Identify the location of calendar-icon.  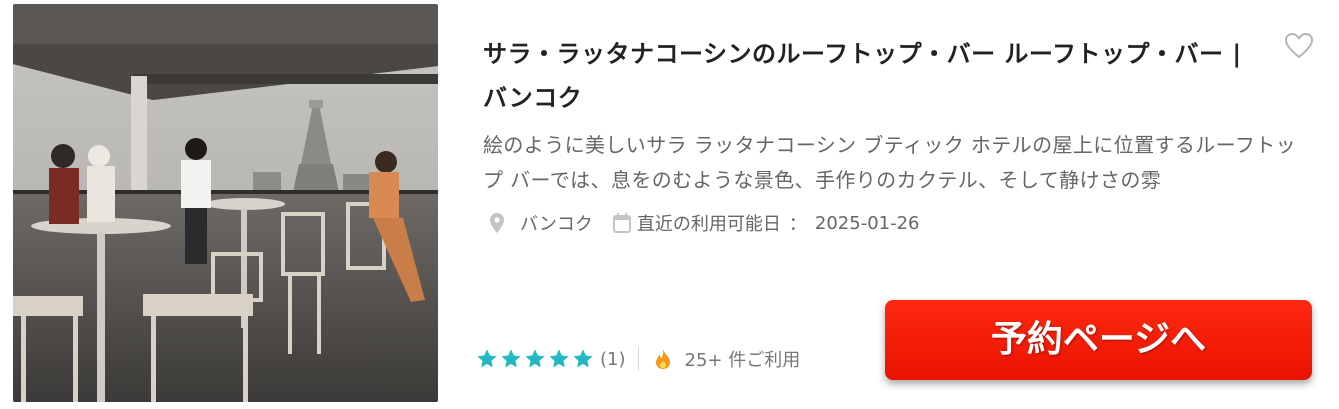
(621, 223).